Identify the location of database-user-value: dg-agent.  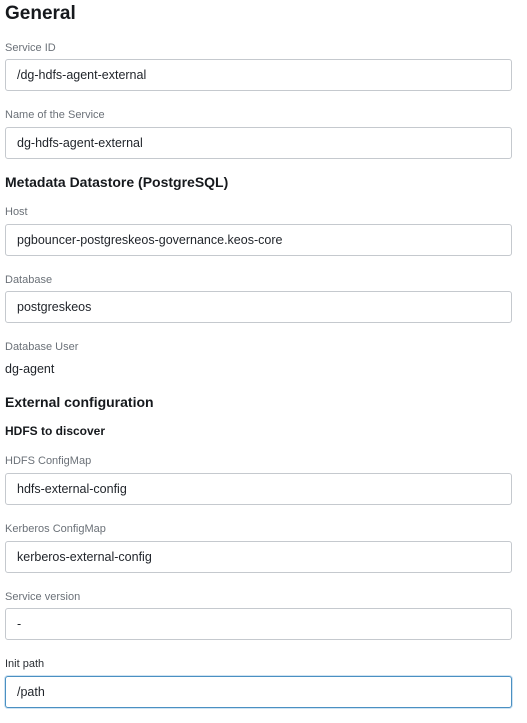
(30, 369).